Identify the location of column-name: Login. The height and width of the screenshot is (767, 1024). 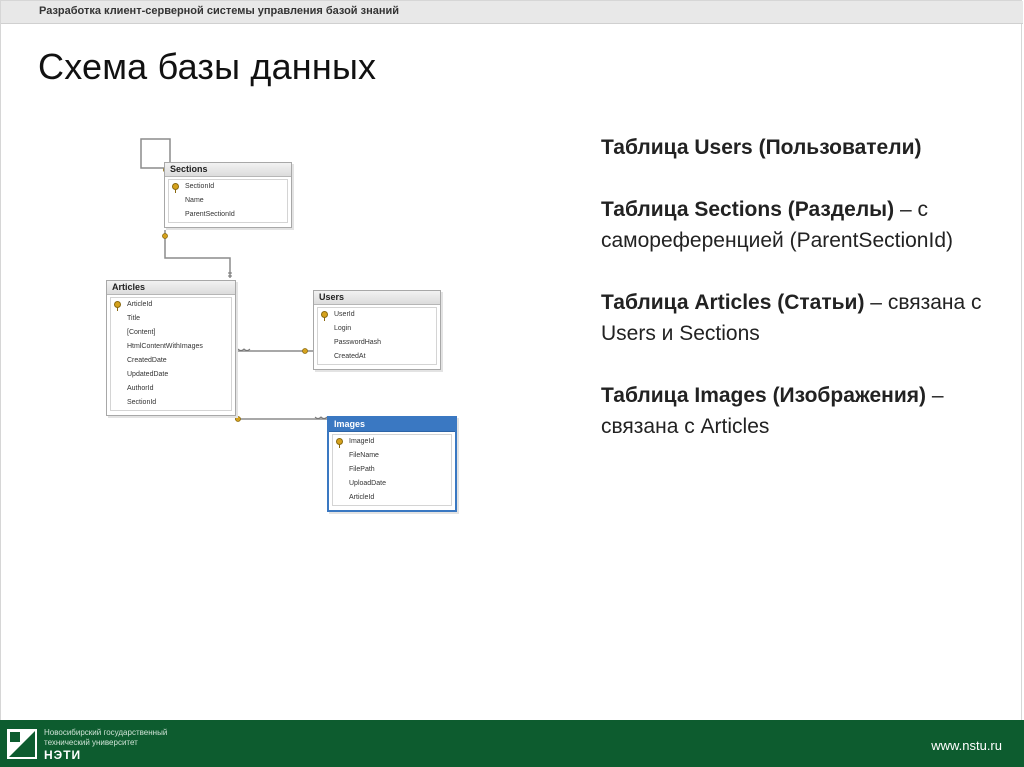
(343, 328).